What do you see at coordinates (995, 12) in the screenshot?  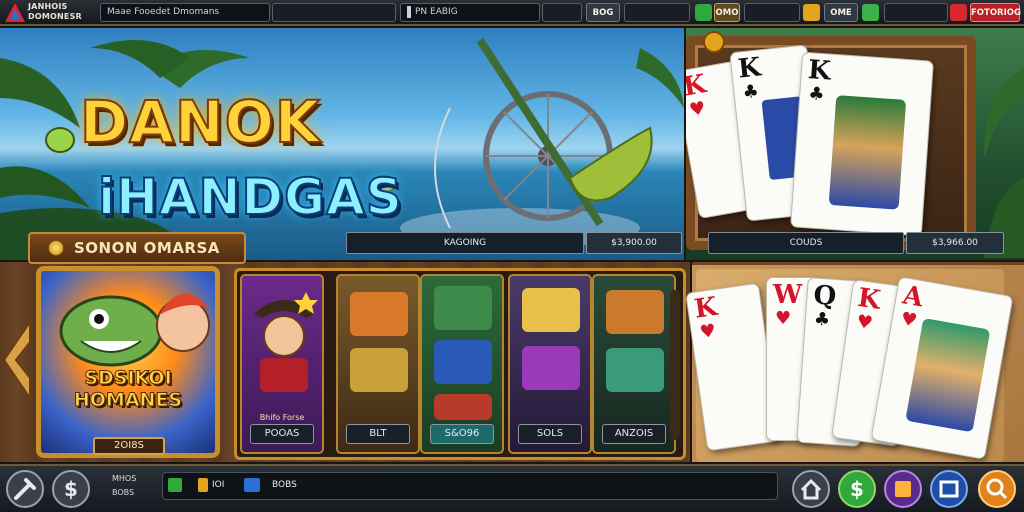 I see `action-button: FOTORIOG` at bounding box center [995, 12].